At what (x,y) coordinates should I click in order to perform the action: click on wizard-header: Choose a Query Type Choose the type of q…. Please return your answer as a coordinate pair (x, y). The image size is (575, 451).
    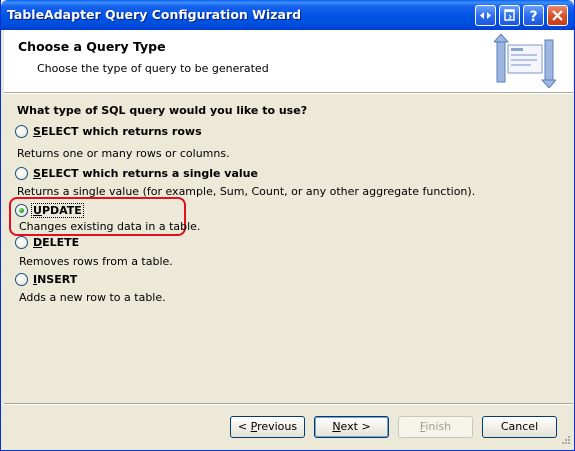
    Looking at the image, I should click on (288, 61).